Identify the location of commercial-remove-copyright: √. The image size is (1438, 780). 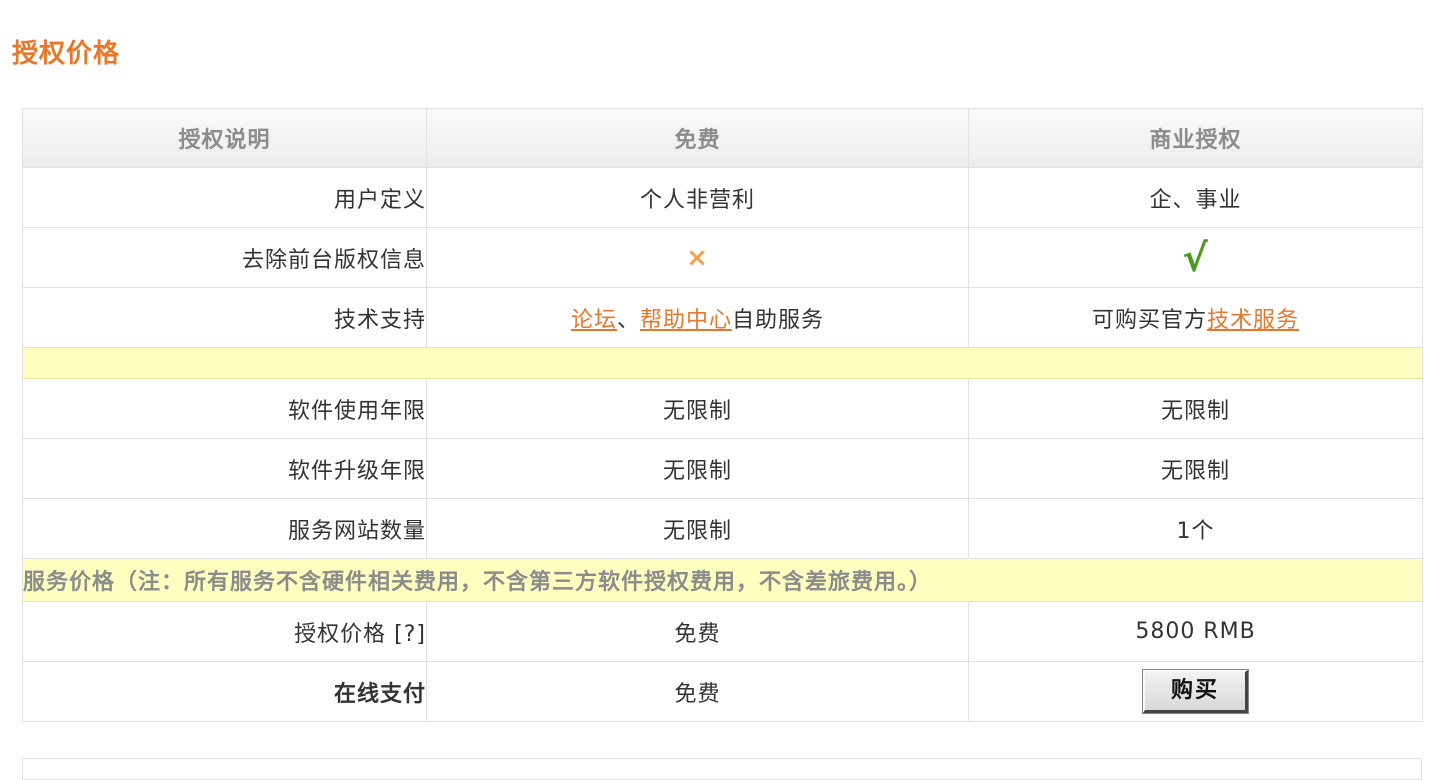
(1195, 257).